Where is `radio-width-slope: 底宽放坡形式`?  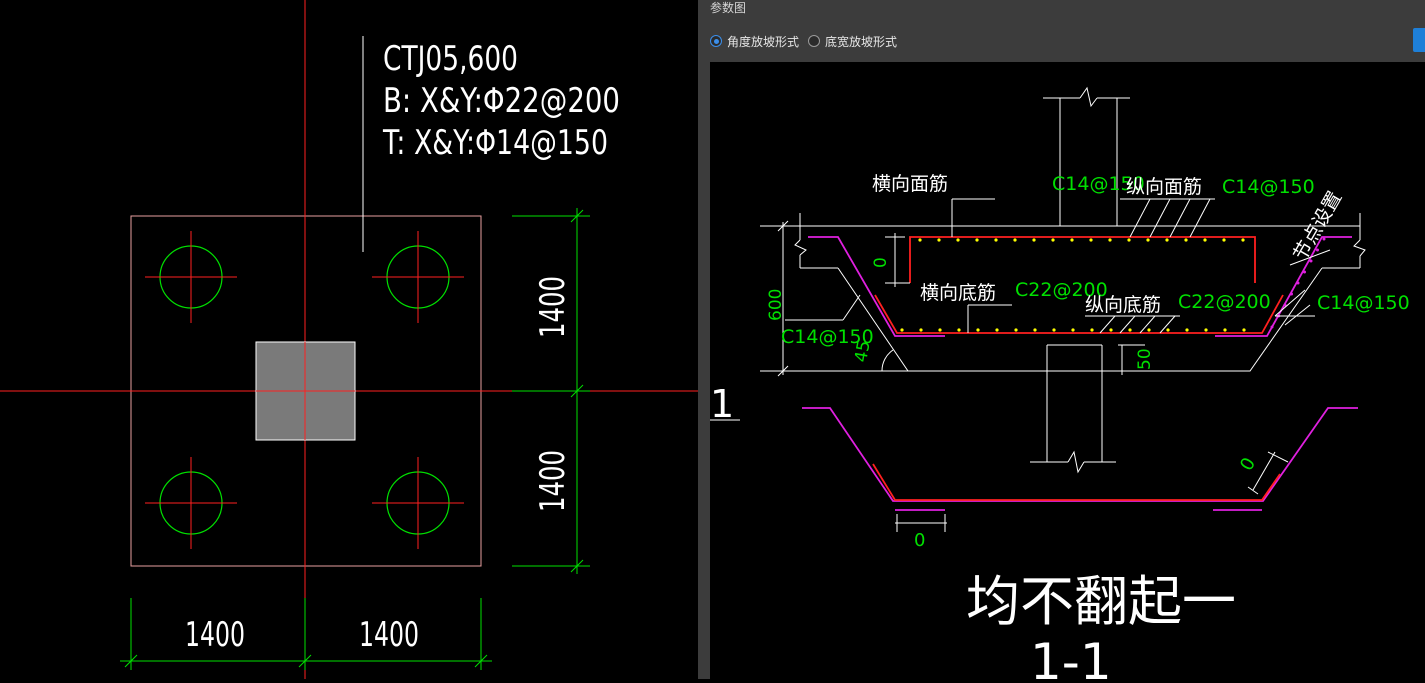
radio-width-slope: 底宽放坡形式 is located at coordinates (852, 41).